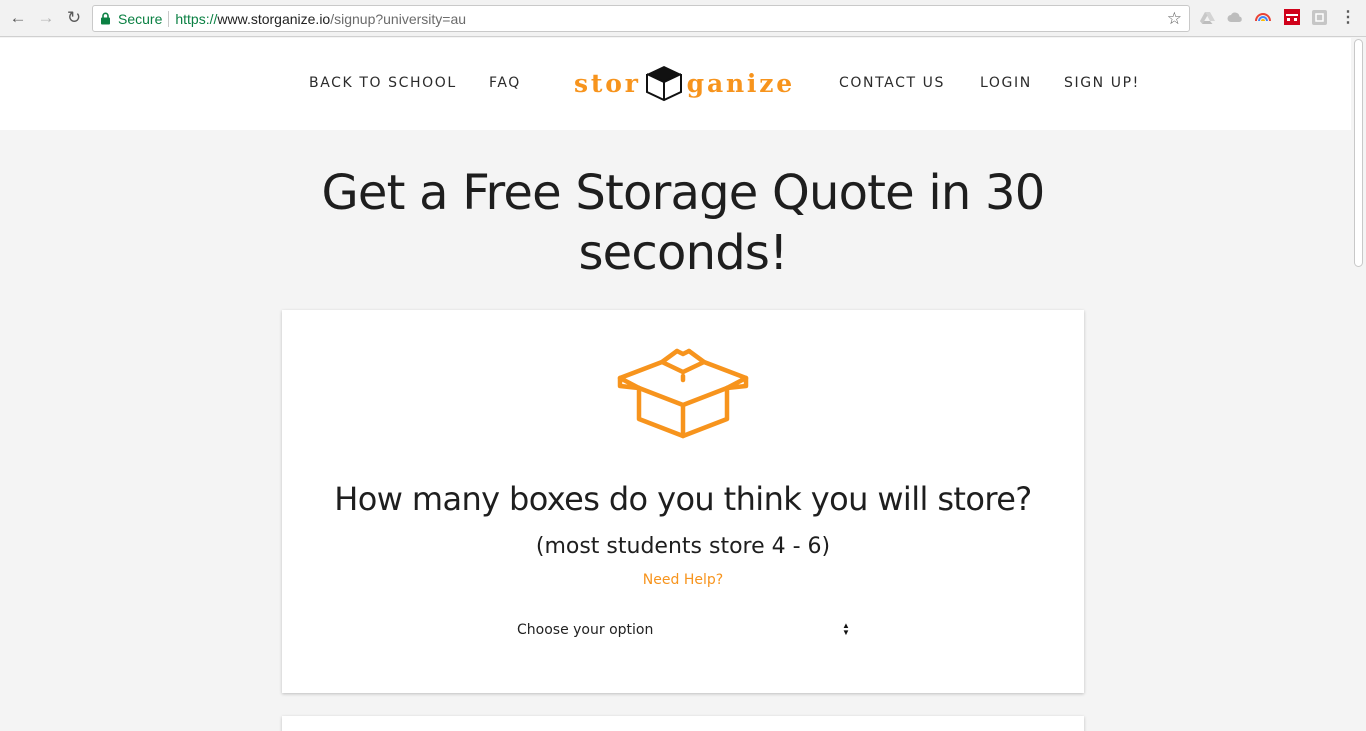 The height and width of the screenshot is (731, 1366). Describe the element at coordinates (683, 580) in the screenshot. I see `need-help-link: Need Help?` at that location.